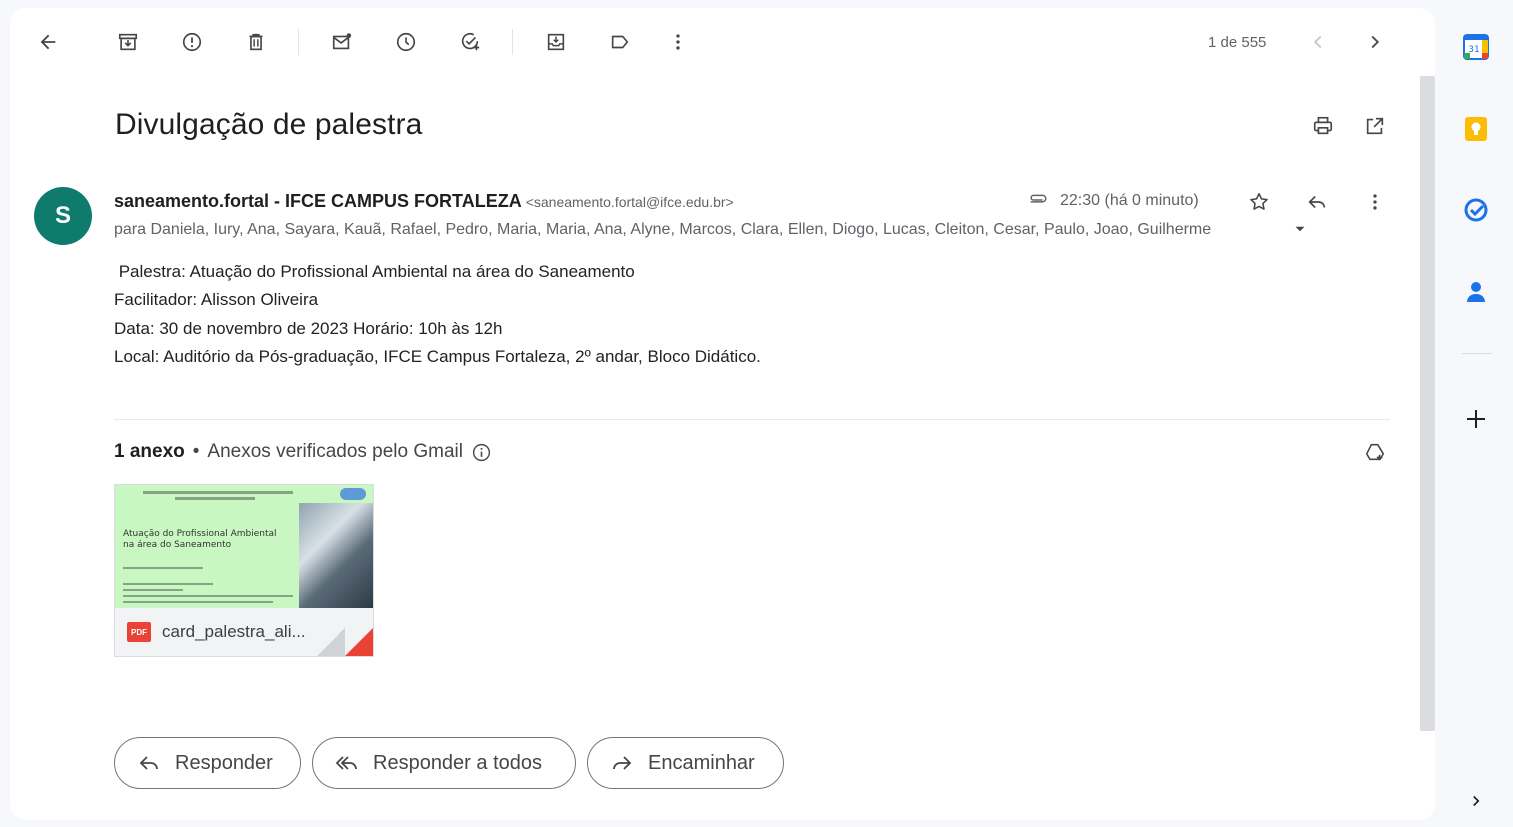 This screenshot has height=827, width=1513. I want to click on print-icon, so click(1323, 126).